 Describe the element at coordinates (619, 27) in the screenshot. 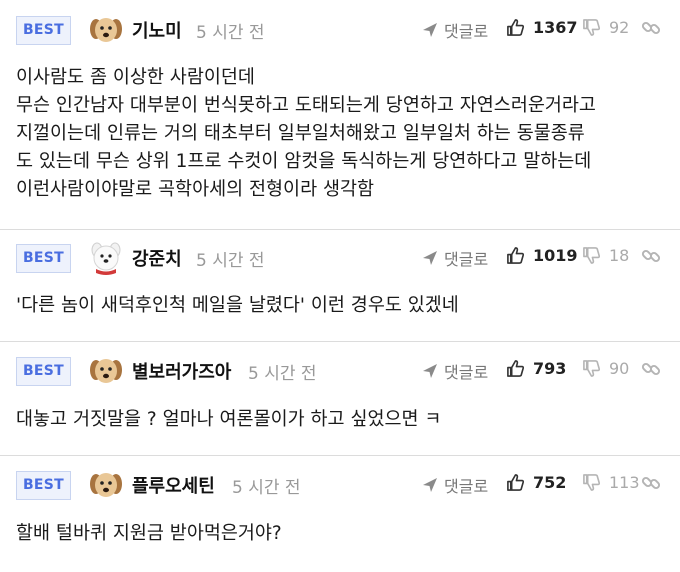

I see `downvote-count: 92` at that location.